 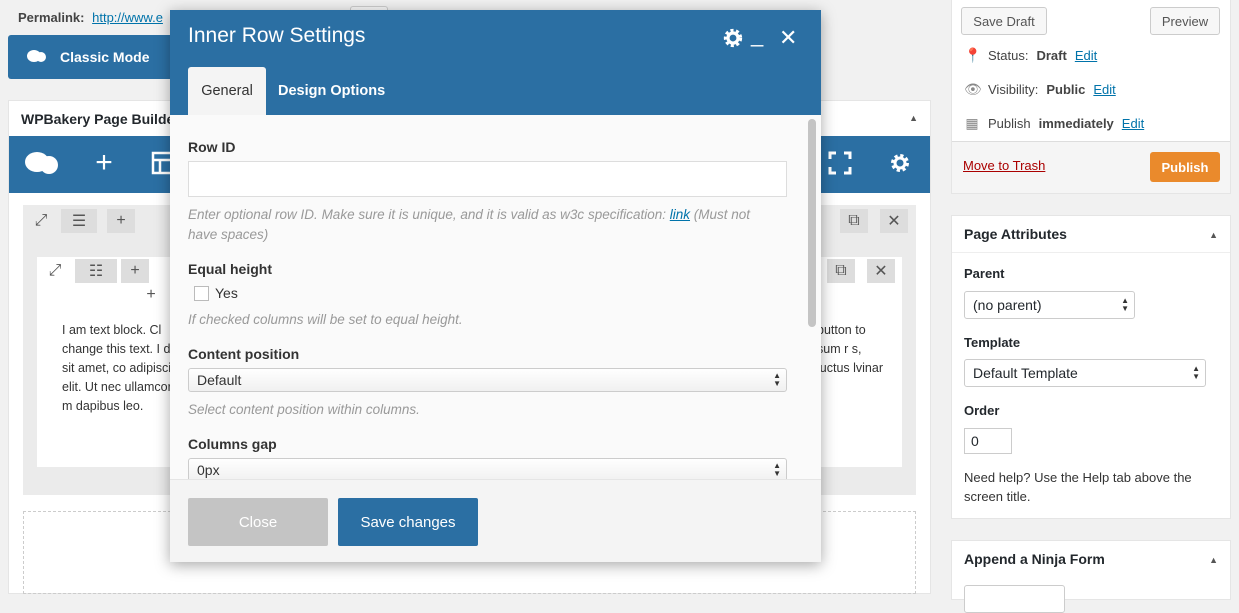 What do you see at coordinates (1004, 165) in the screenshot?
I see `move-to-trash-link: Move to Trash` at bounding box center [1004, 165].